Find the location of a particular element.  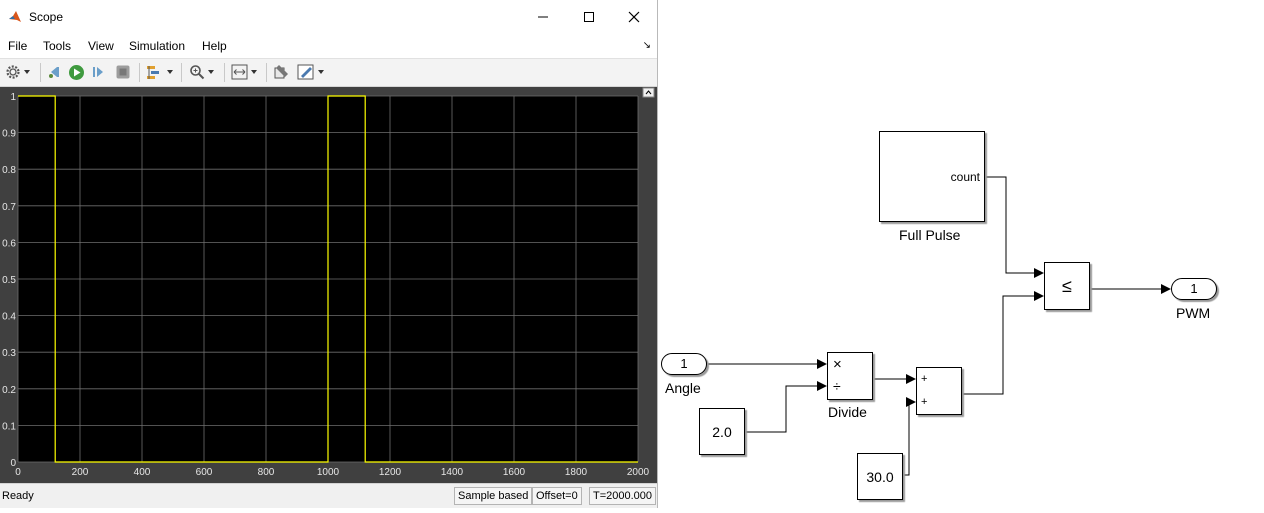

gear-icon is located at coordinates (13, 72).